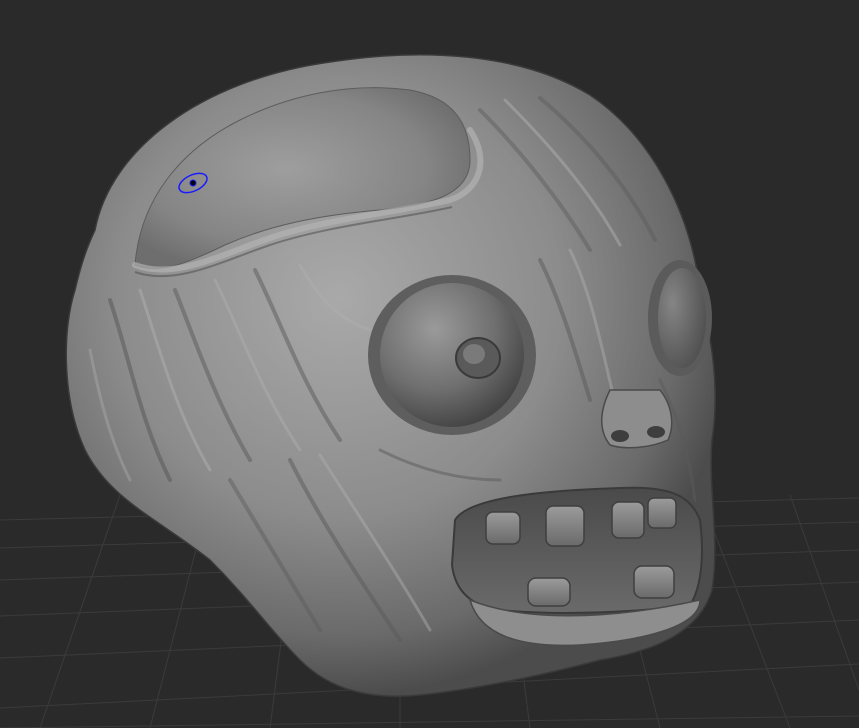 This screenshot has width=859, height=728. Describe the element at coordinates (682, 318) in the screenshot. I see `right-eyeball` at that location.